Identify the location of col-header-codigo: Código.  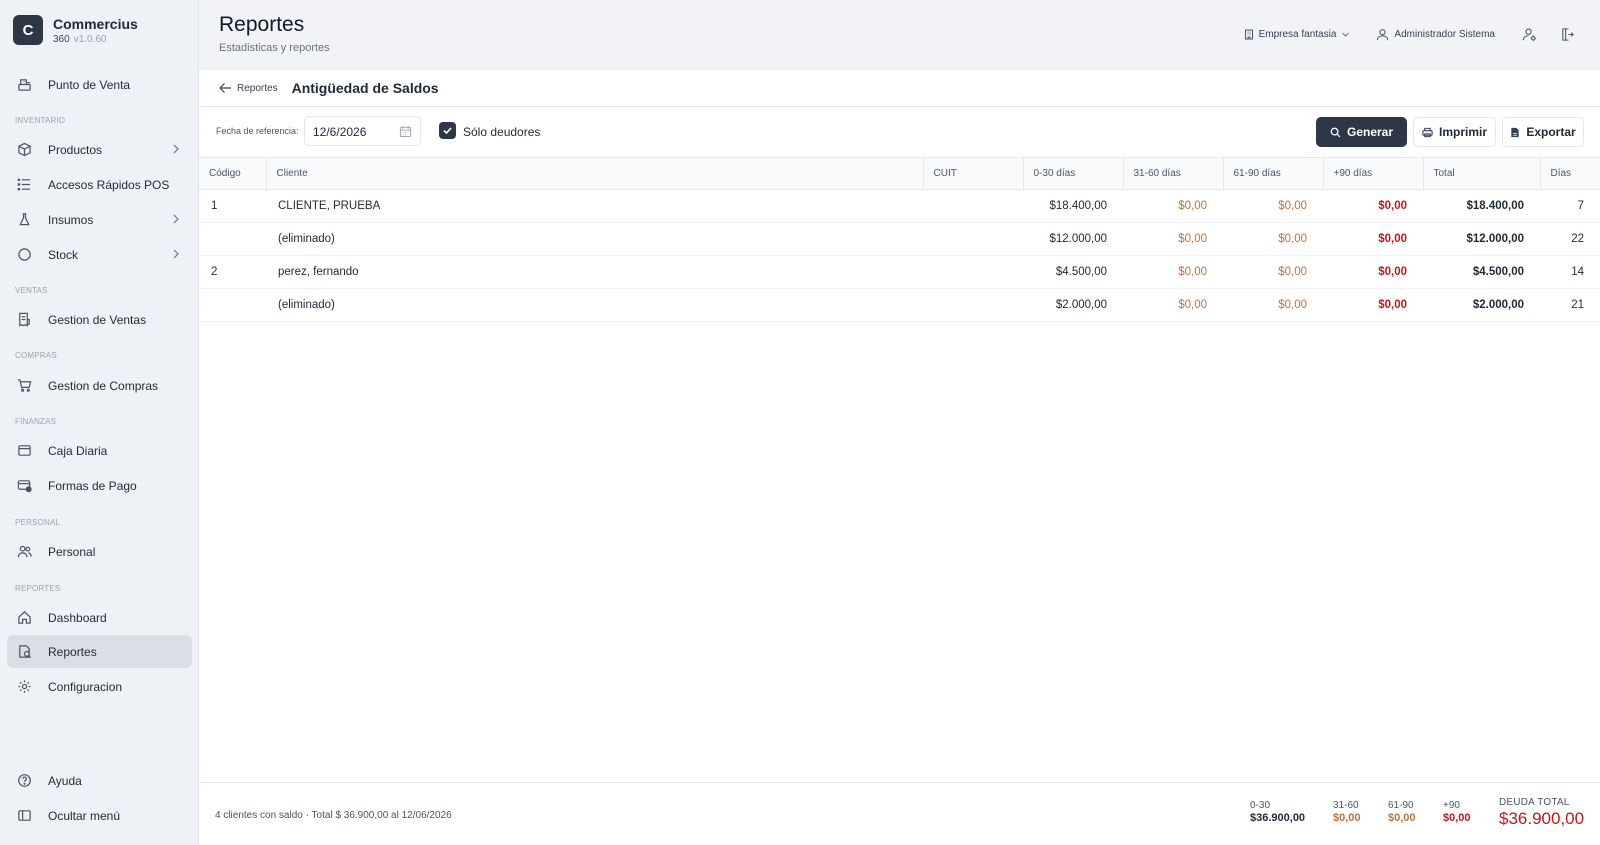
(233, 174).